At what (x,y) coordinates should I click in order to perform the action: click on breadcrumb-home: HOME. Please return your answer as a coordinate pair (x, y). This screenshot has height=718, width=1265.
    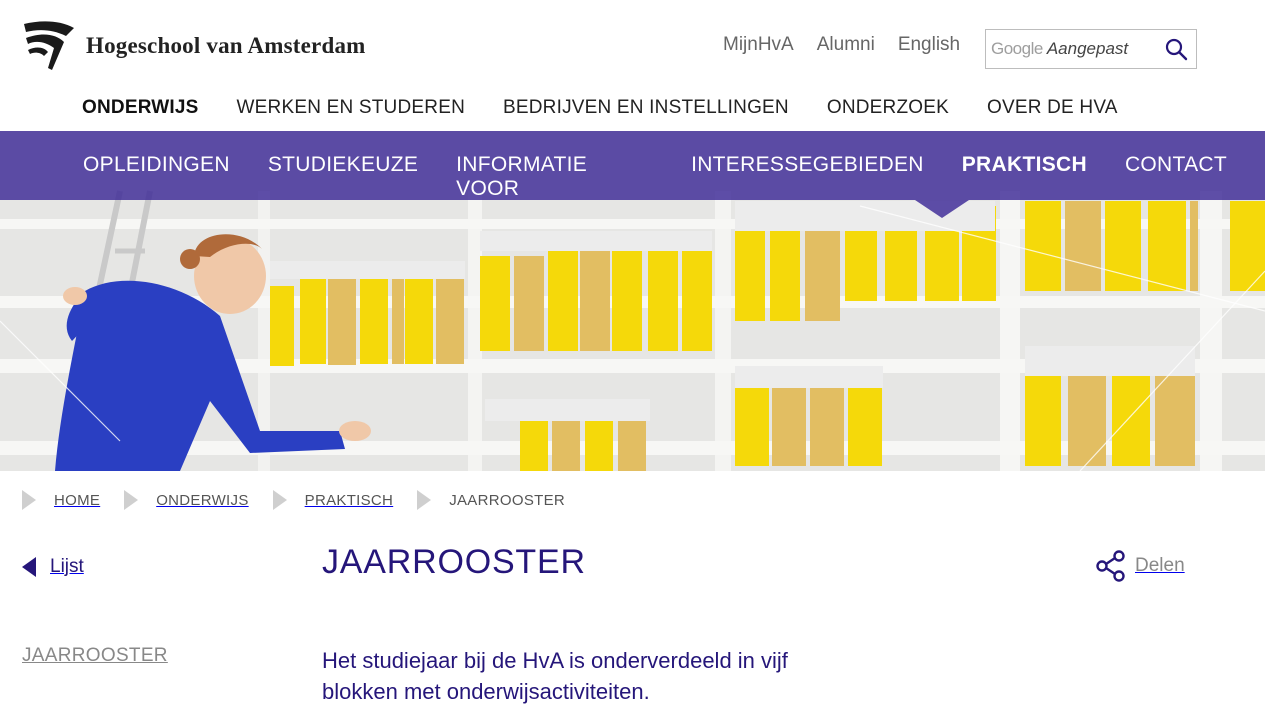
    Looking at the image, I should click on (61, 500).